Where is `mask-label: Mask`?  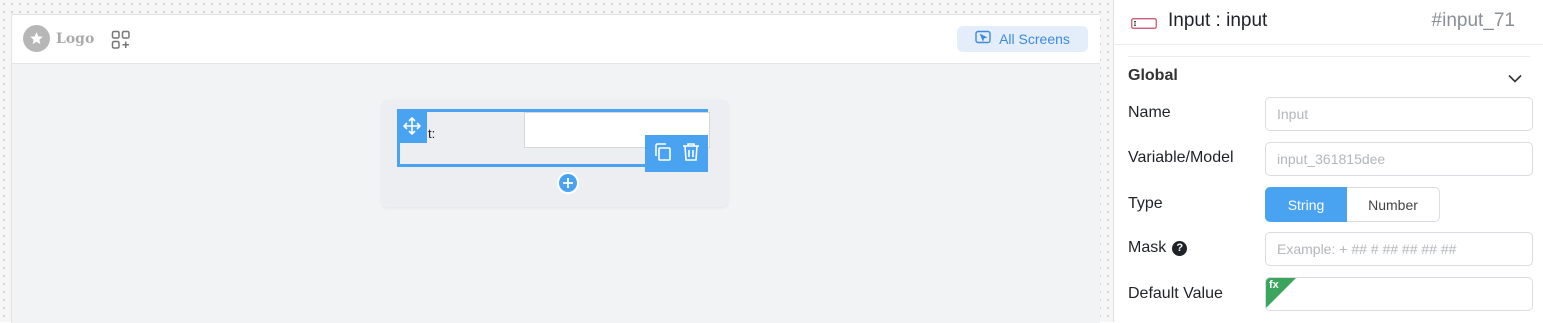 mask-label: Mask is located at coordinates (1147, 247).